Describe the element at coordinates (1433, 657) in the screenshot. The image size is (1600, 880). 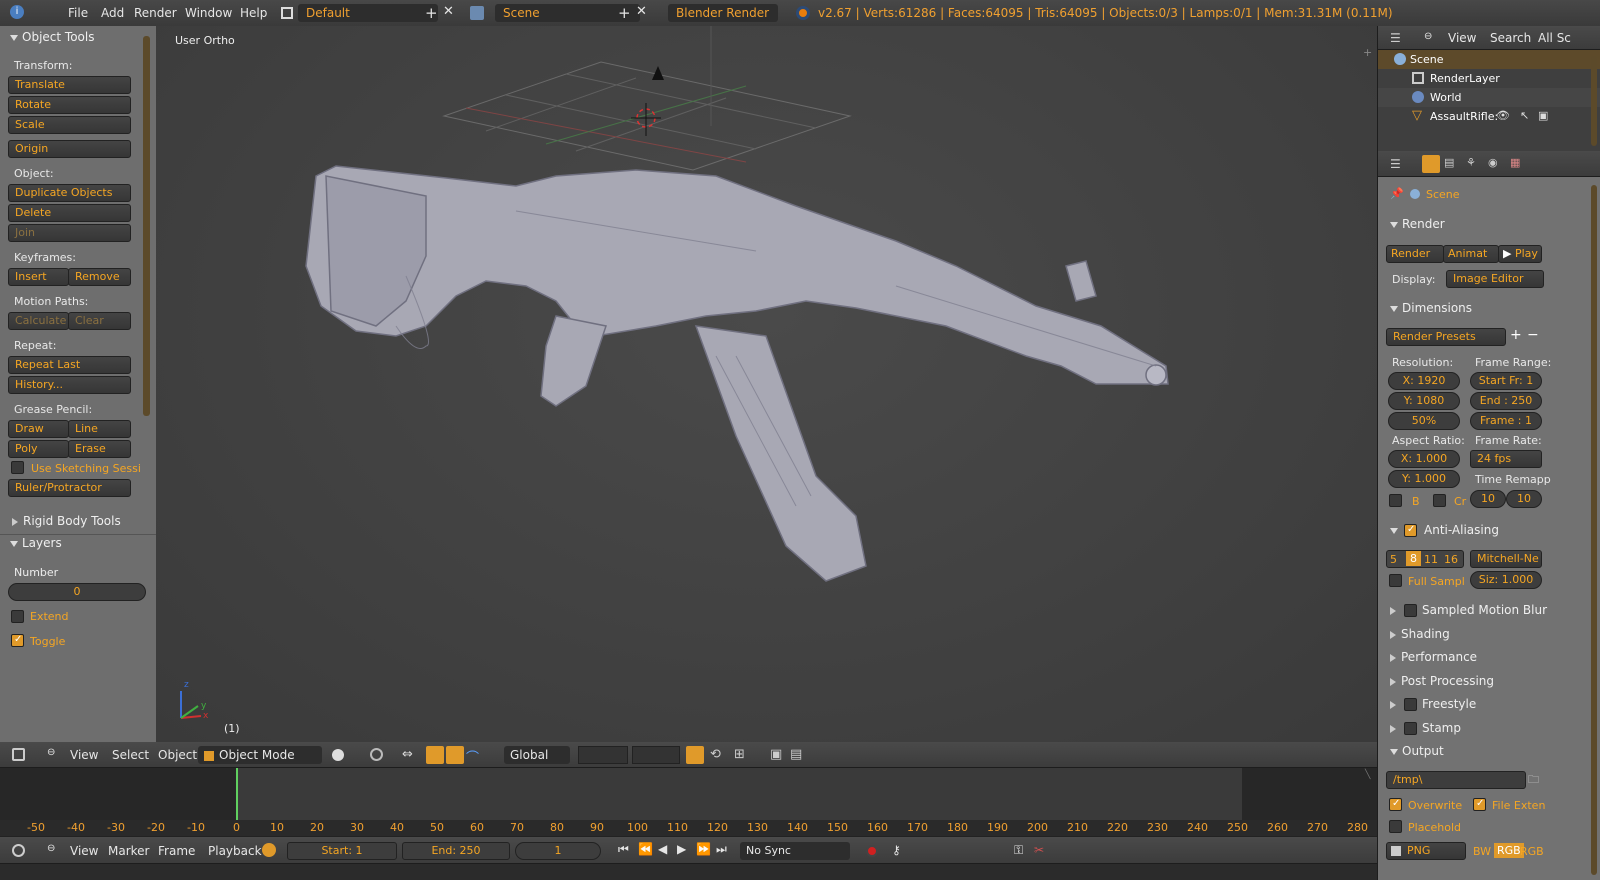
I see `performance-header: Performance` at that location.